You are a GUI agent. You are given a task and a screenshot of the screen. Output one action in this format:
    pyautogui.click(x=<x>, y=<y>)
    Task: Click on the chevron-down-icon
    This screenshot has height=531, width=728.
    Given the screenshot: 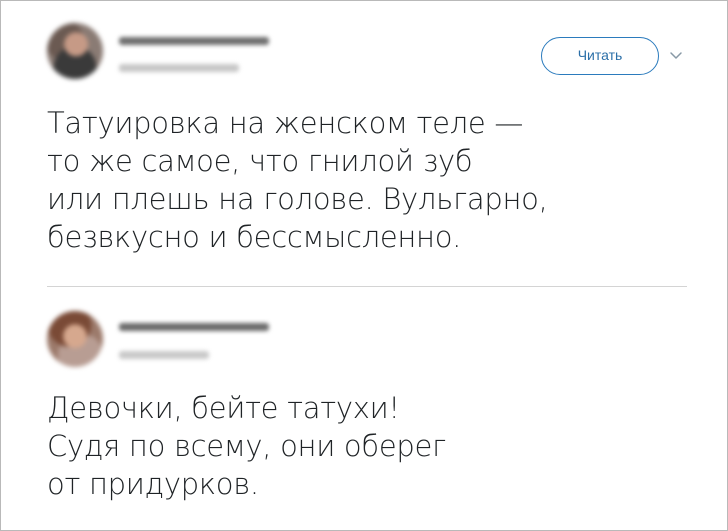 What is the action you would take?
    pyautogui.click(x=676, y=56)
    